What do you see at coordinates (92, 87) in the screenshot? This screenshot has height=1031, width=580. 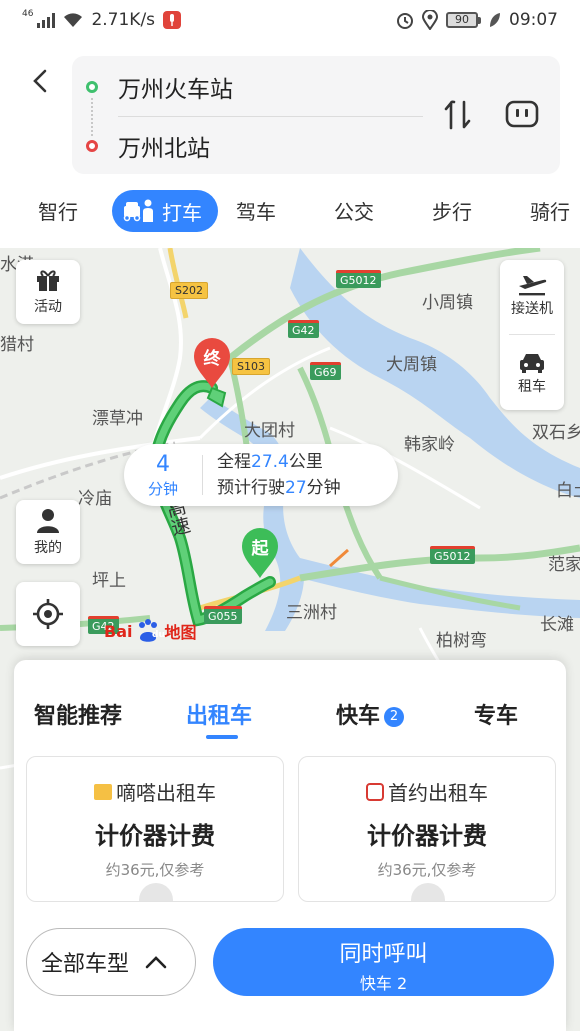 I see `origin-dot-icon` at bounding box center [92, 87].